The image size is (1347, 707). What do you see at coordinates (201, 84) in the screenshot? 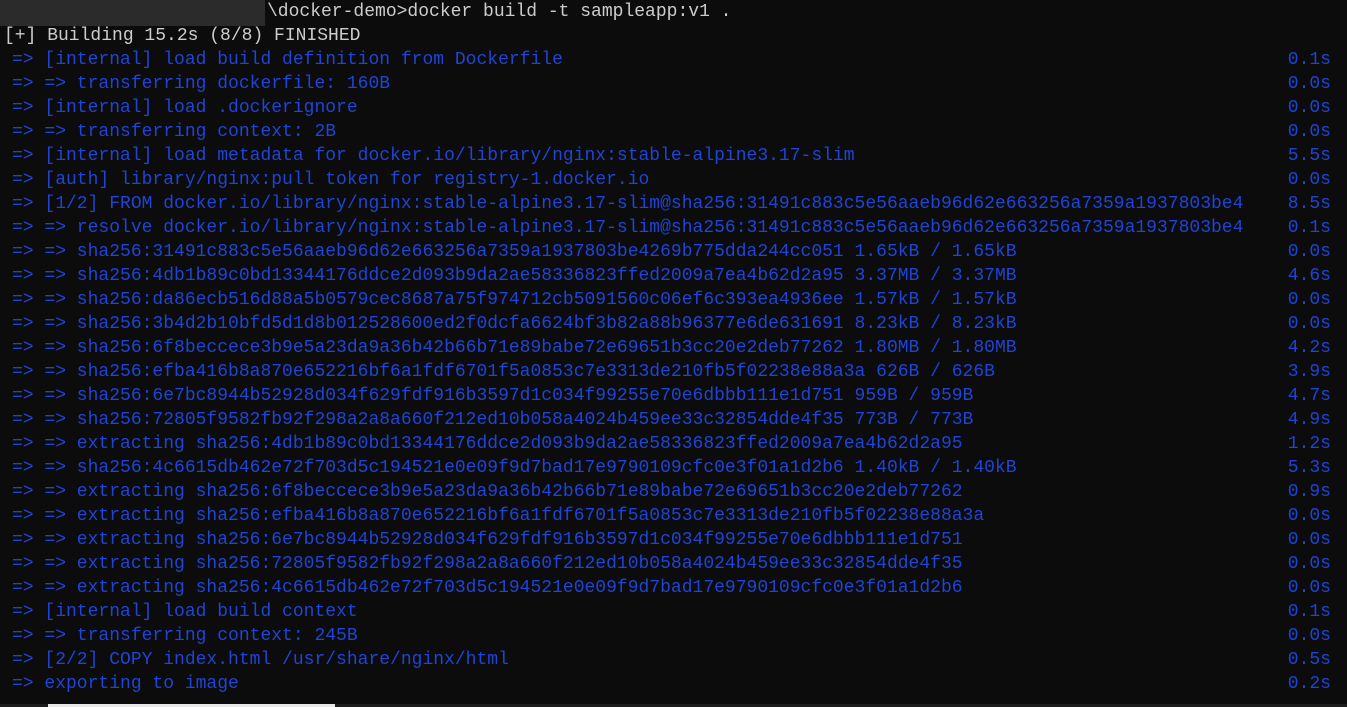
I see `output-line-text: => => transferring dockerfile: 160B` at bounding box center [201, 84].